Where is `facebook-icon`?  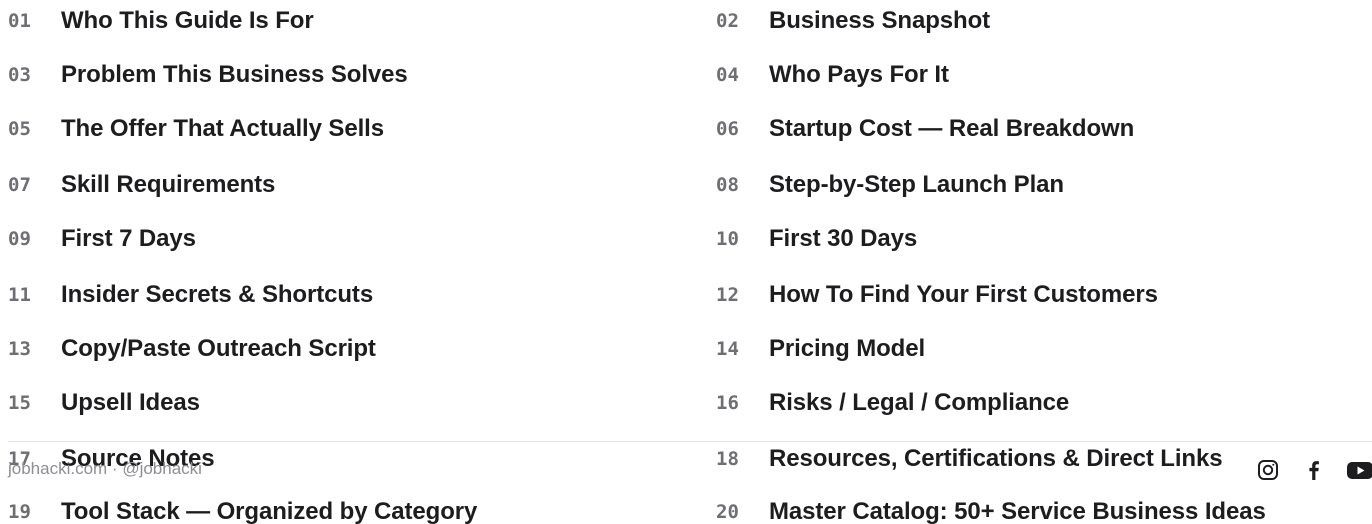
facebook-icon is located at coordinates (1314, 470).